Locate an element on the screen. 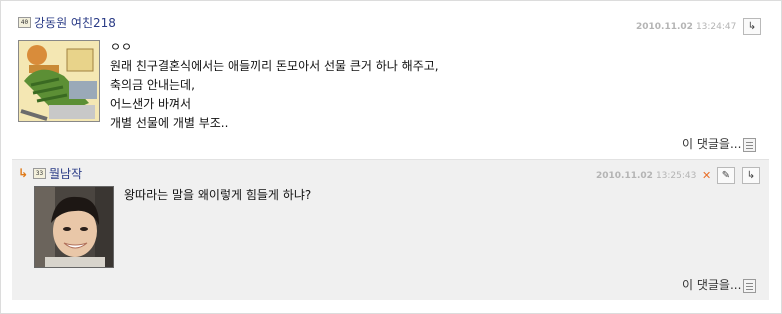  edit-button: ✎ is located at coordinates (726, 175).